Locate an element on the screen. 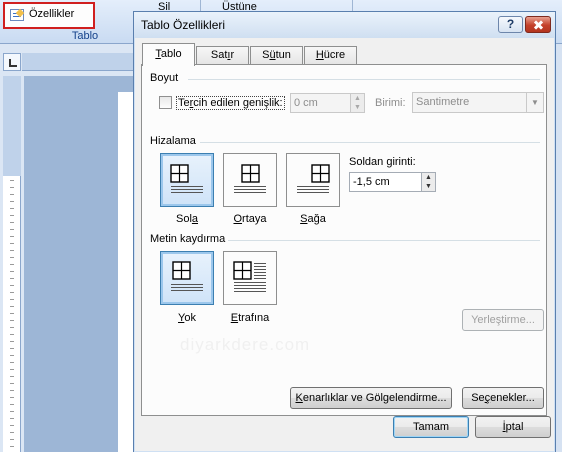 The height and width of the screenshot is (452, 562). align-left-button is located at coordinates (187, 180).